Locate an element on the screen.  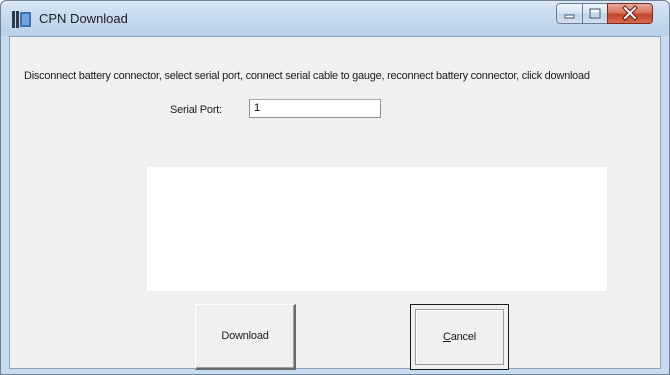
window-title: CPN Download is located at coordinates (83, 18).